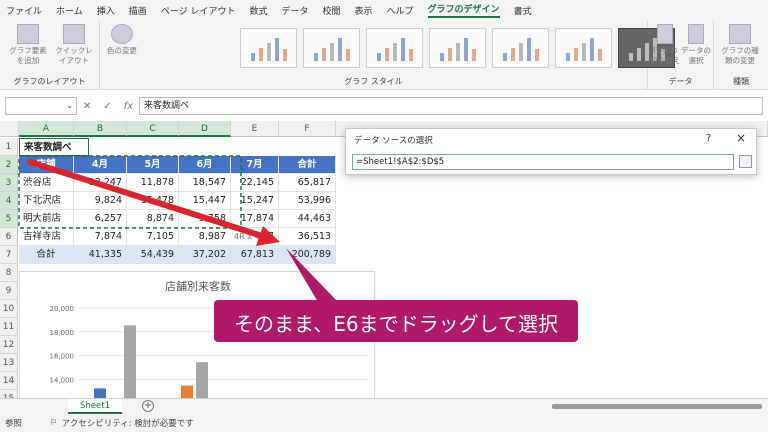 The height and width of the screenshot is (432, 768). Describe the element at coordinates (153, 129) in the screenshot. I see `column-header-c: C` at that location.